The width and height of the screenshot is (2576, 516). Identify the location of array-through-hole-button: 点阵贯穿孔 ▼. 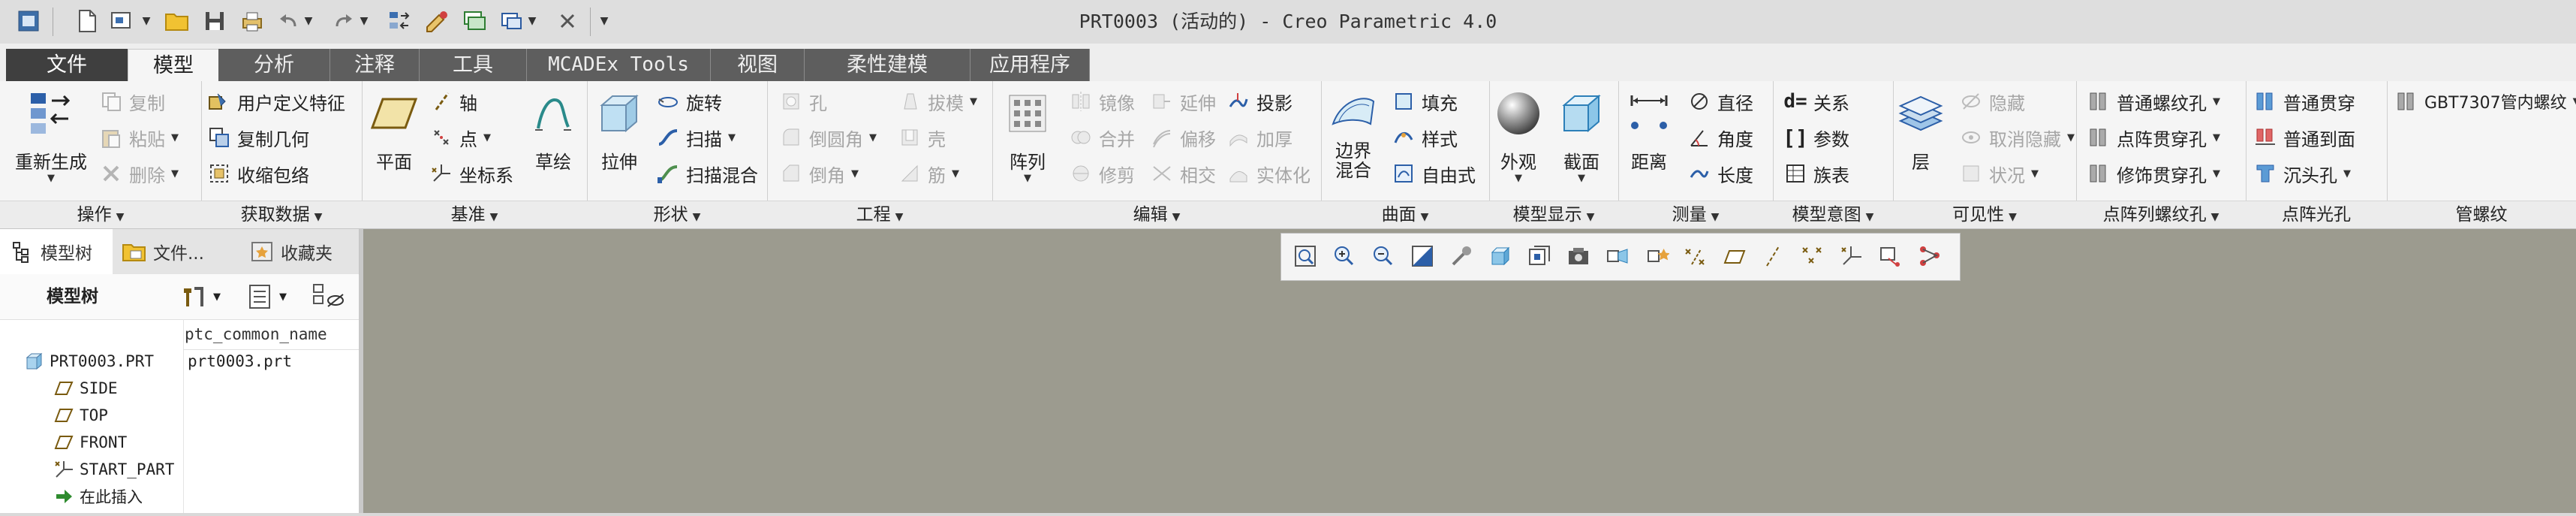
(2152, 137).